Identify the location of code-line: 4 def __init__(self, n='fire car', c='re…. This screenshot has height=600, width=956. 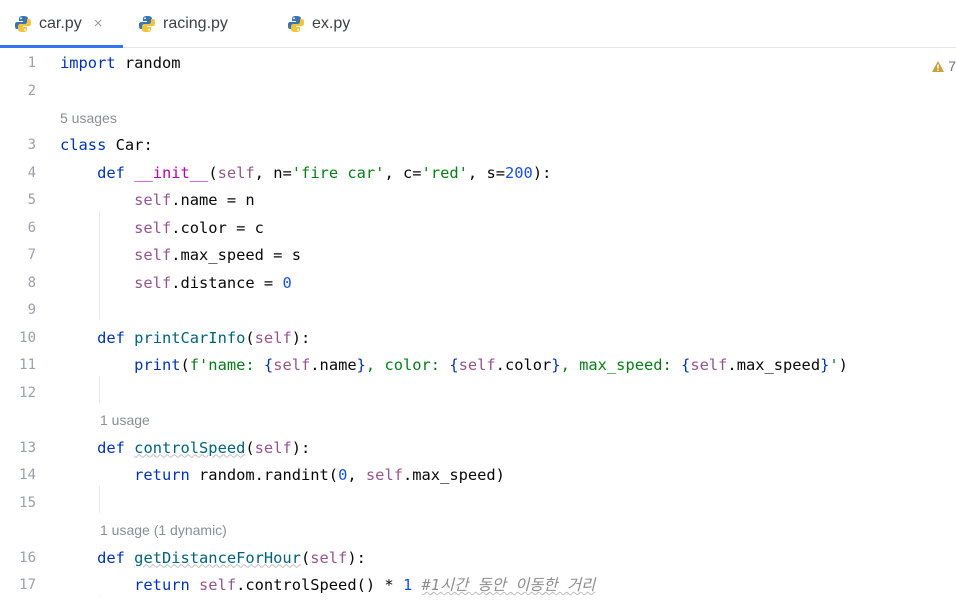
(478, 174).